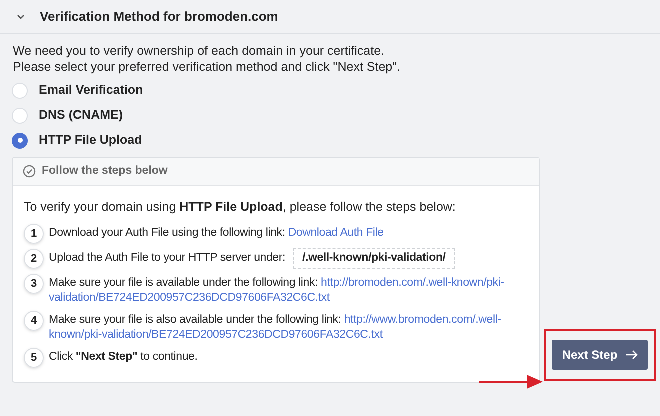  Describe the element at coordinates (34, 284) in the screenshot. I see `step-number: 3` at that location.